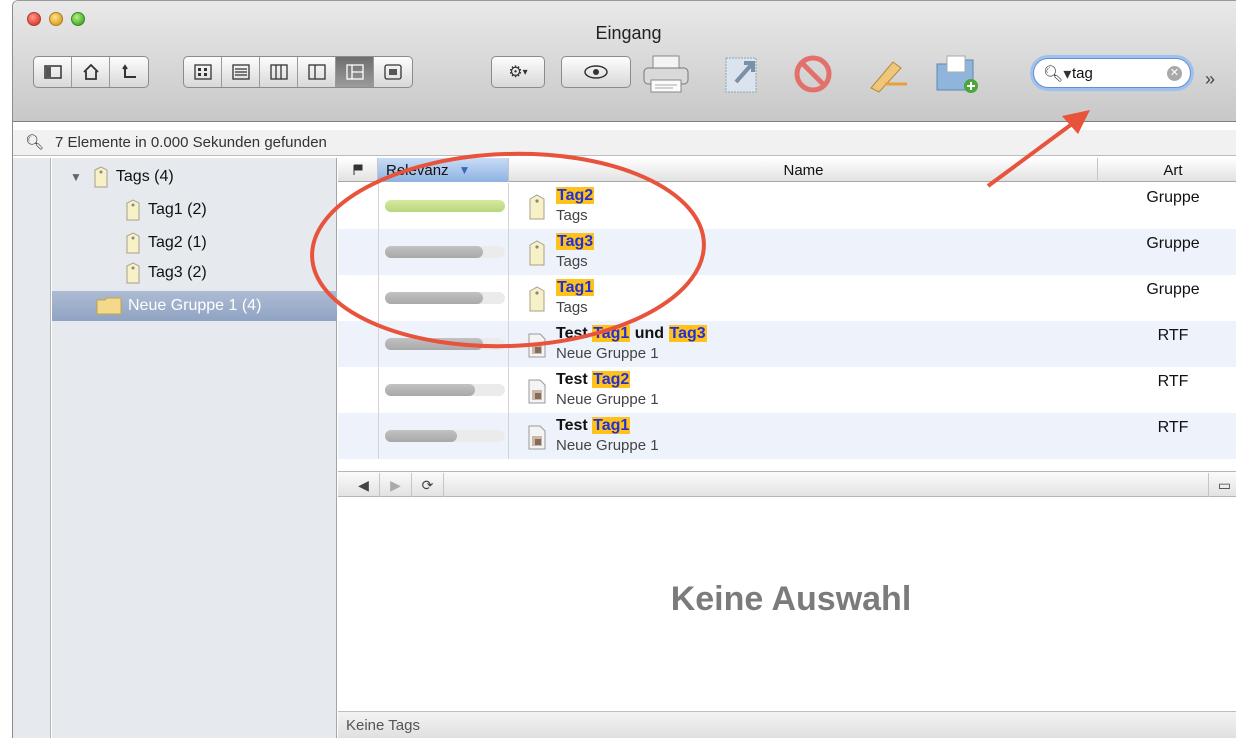  I want to click on preview-options-button: ▭, so click(1222, 485).